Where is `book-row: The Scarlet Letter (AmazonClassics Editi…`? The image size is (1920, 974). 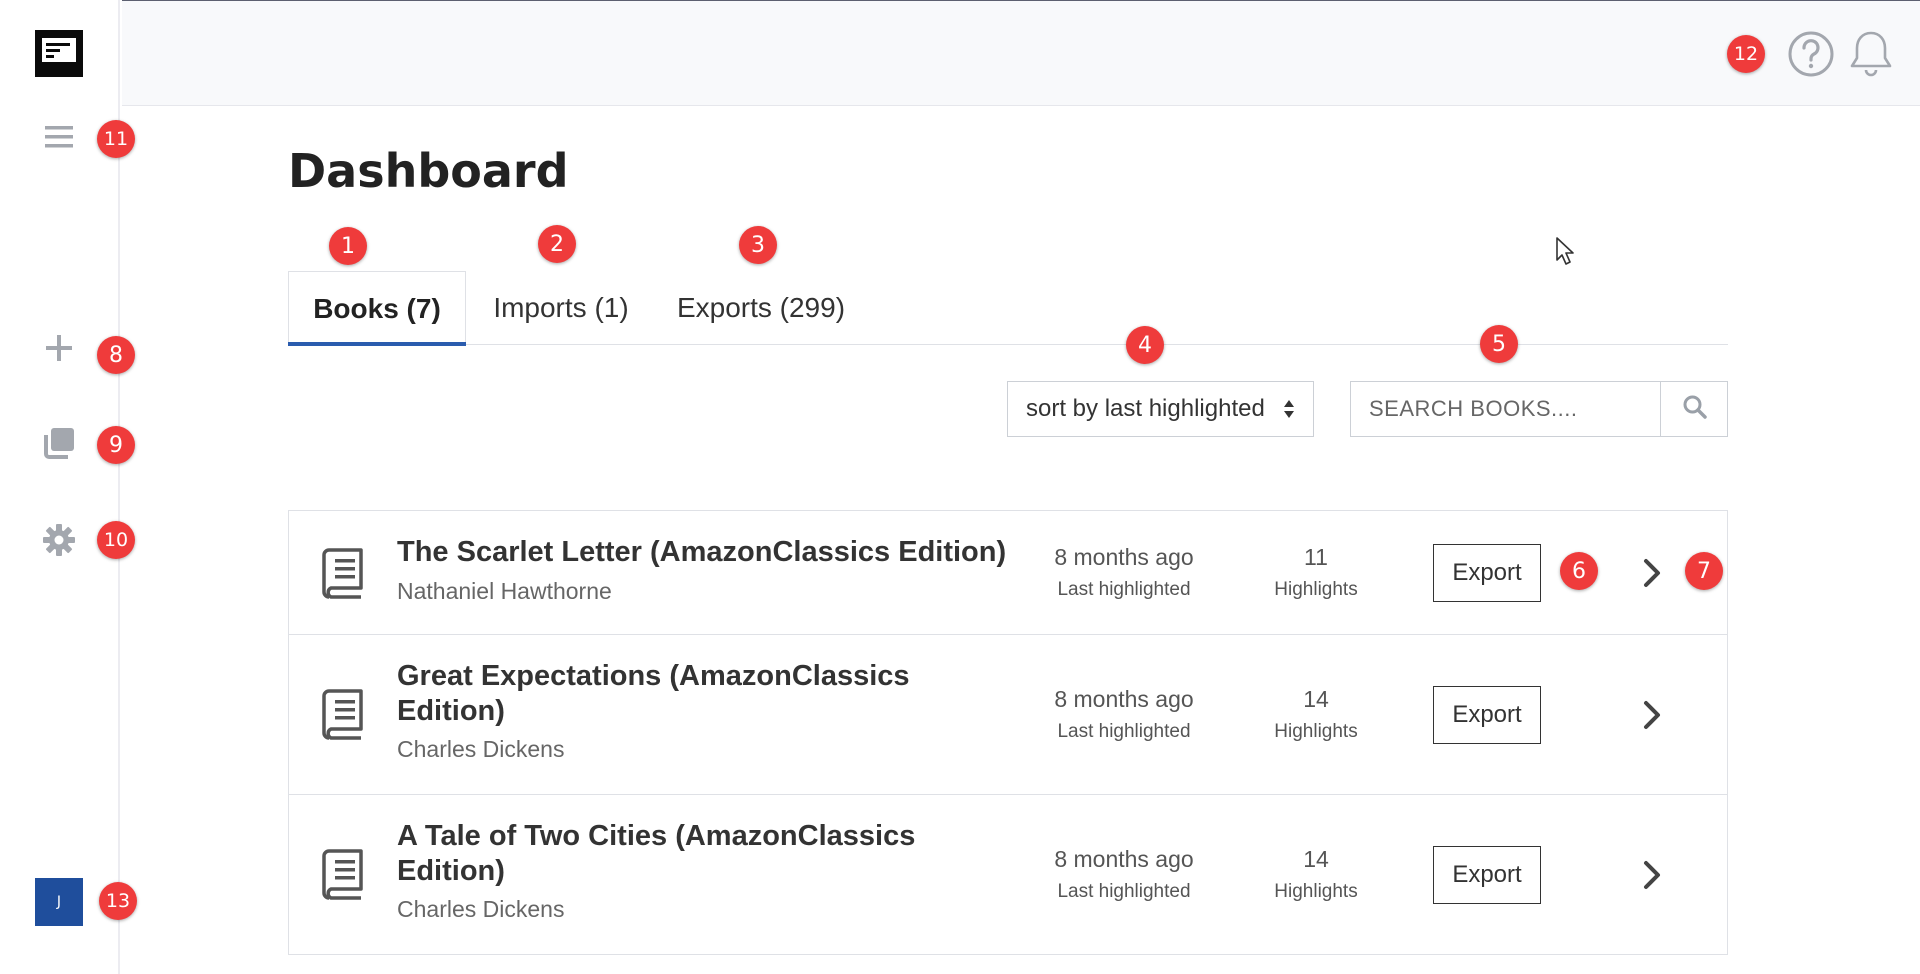
book-row: The Scarlet Letter (AmazonClassics Editi… is located at coordinates (1008, 573).